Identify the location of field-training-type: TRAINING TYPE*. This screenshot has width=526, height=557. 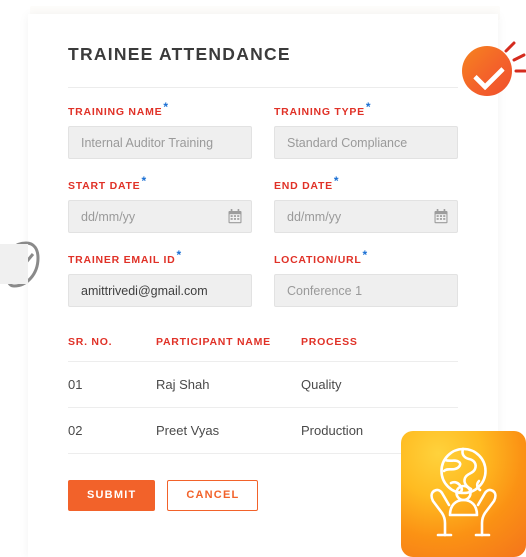
(366, 130).